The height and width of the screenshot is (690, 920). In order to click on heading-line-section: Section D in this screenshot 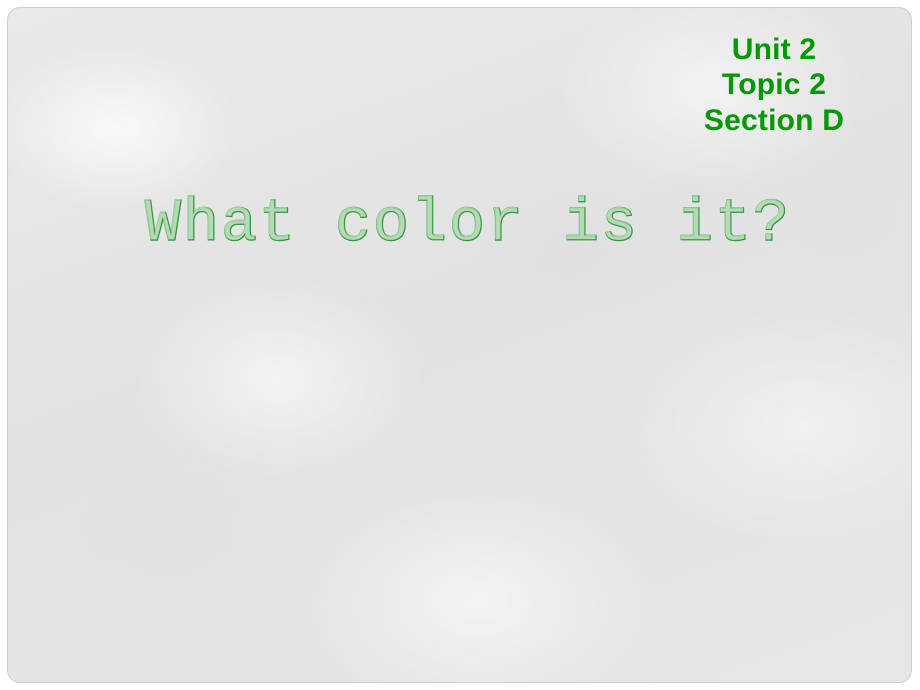, I will do `click(774, 120)`.